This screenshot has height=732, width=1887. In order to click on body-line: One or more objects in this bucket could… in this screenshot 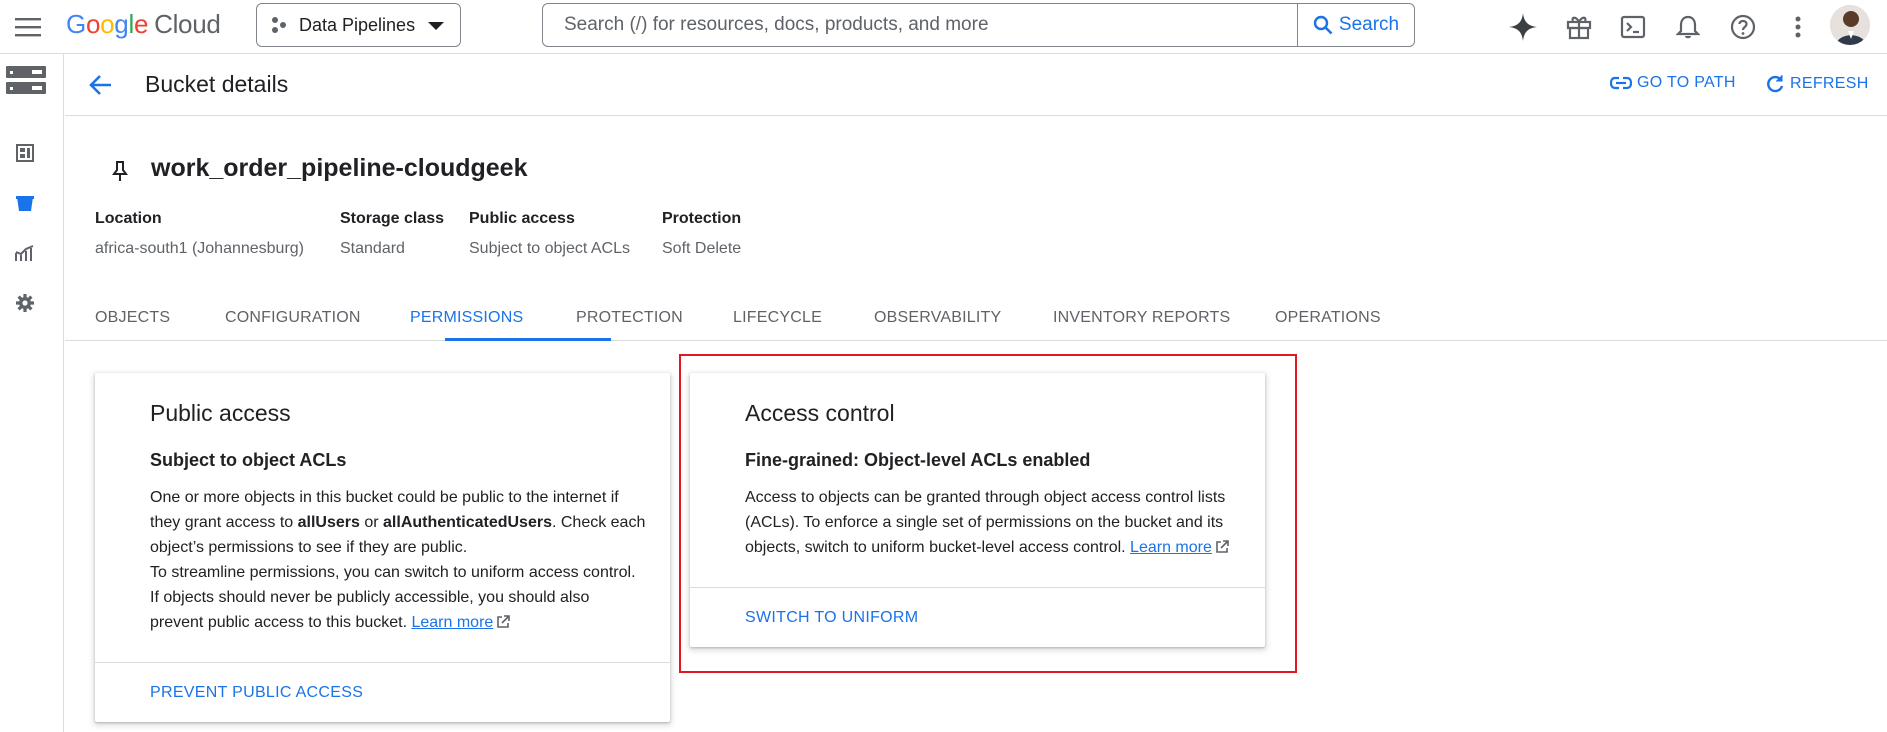, I will do `click(384, 497)`.